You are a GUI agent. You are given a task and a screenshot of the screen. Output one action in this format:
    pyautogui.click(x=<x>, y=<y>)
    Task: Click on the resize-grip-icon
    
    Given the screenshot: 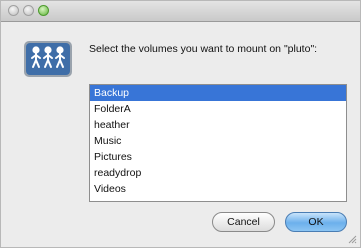 What is the action you would take?
    pyautogui.click(x=352, y=239)
    